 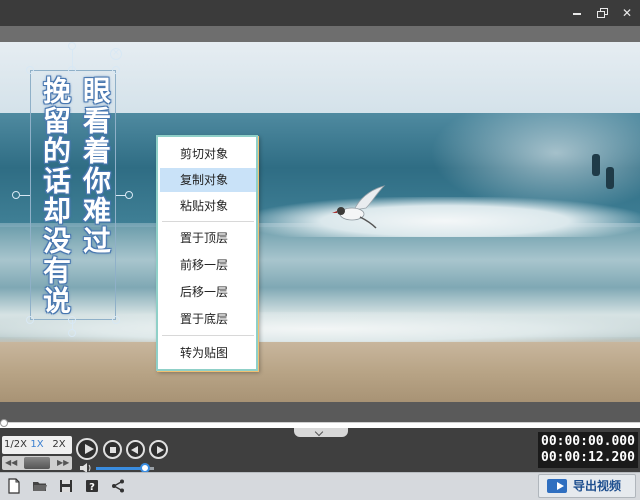 I want to click on menu-item-cut: 剪切对象, so click(x=208, y=154).